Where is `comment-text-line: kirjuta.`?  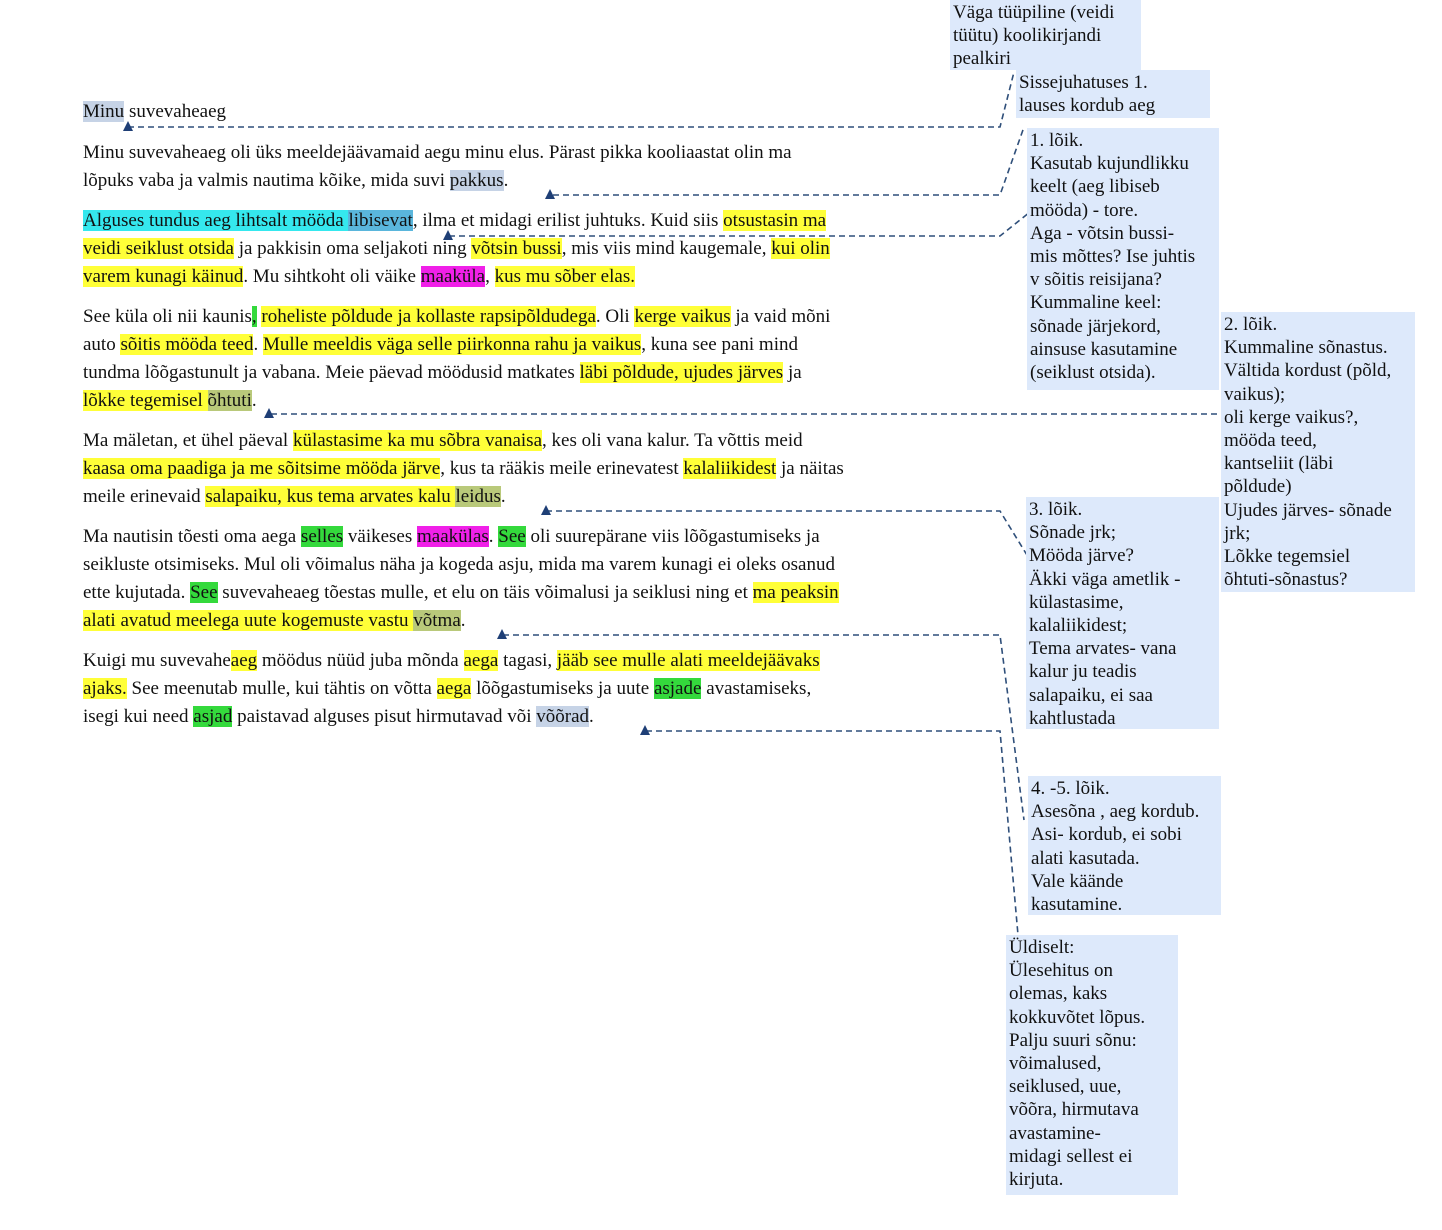
comment-text-line: kirjuta. is located at coordinates (1036, 1180).